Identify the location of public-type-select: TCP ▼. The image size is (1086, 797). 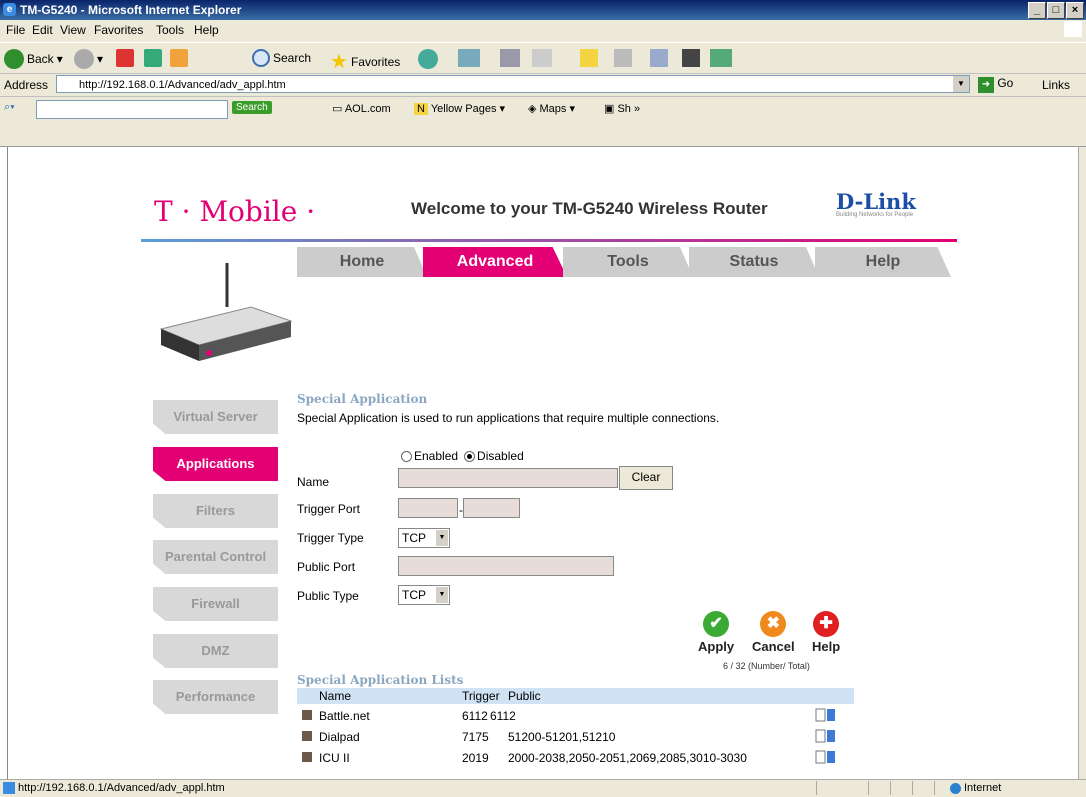
(424, 595).